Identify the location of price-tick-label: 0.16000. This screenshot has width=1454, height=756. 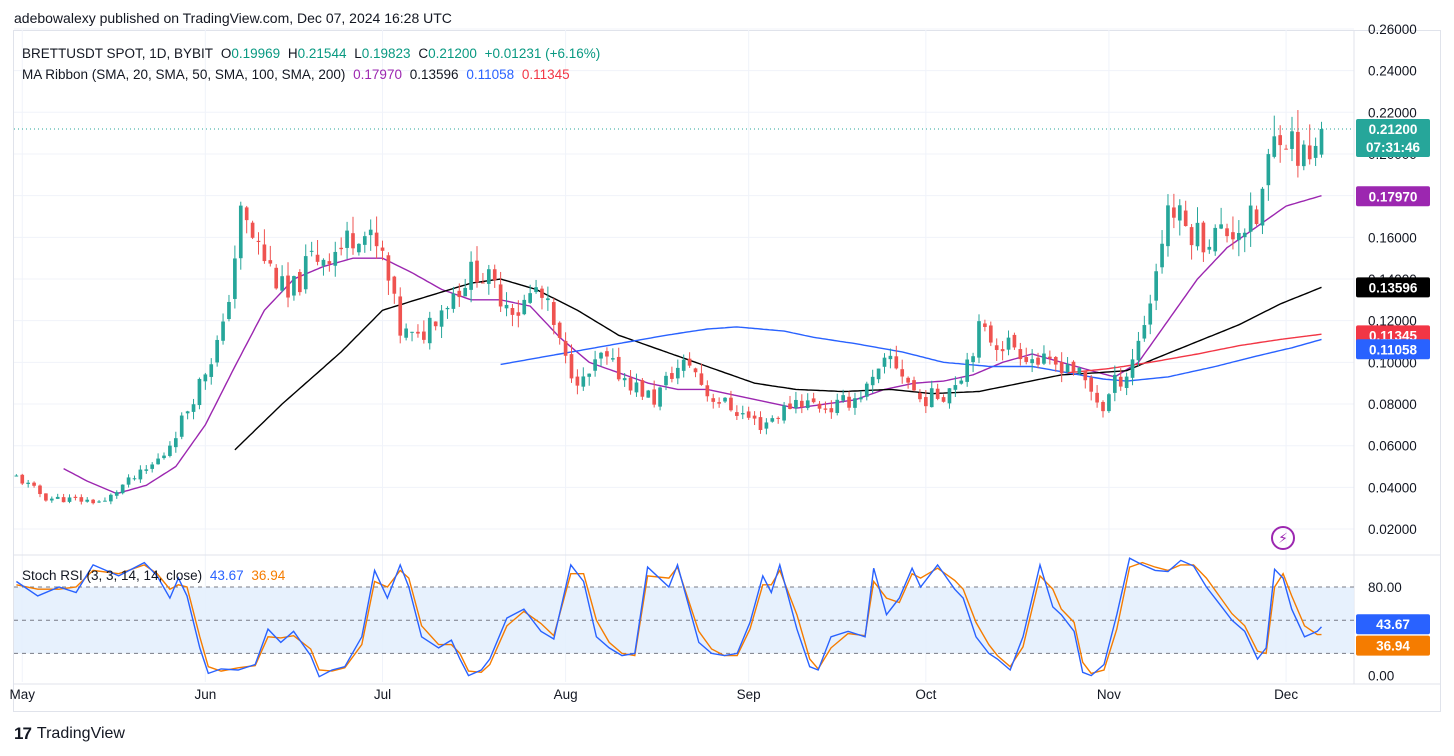
(1392, 237).